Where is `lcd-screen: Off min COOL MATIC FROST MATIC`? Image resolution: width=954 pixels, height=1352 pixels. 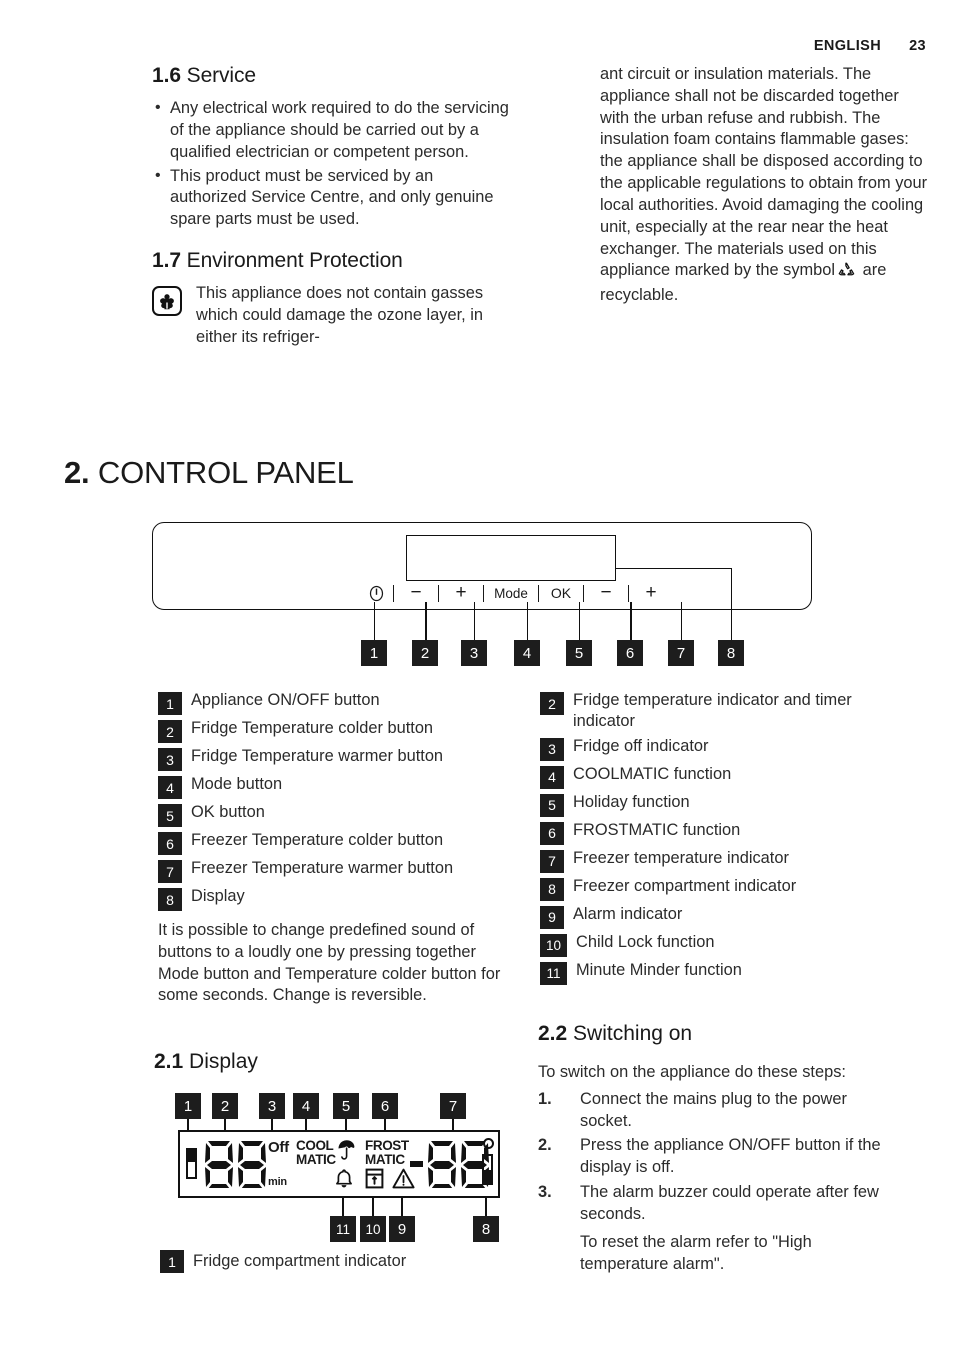 lcd-screen: Off min COOL MATIC FROST MATIC is located at coordinates (339, 1164).